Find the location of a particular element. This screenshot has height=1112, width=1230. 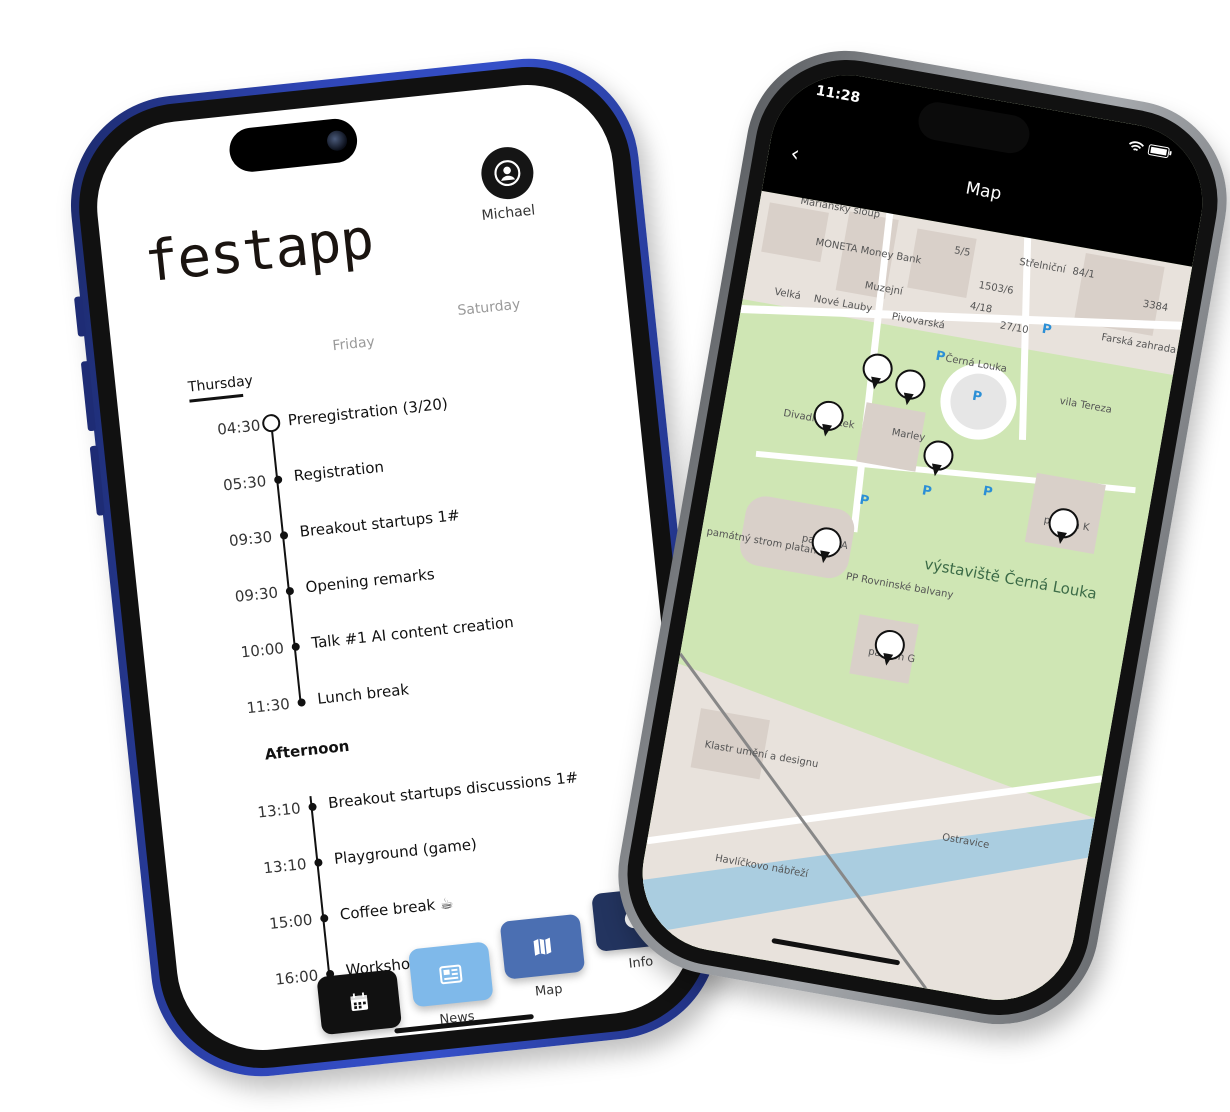

event-title: Coffee break ☕ is located at coordinates (397, 908).